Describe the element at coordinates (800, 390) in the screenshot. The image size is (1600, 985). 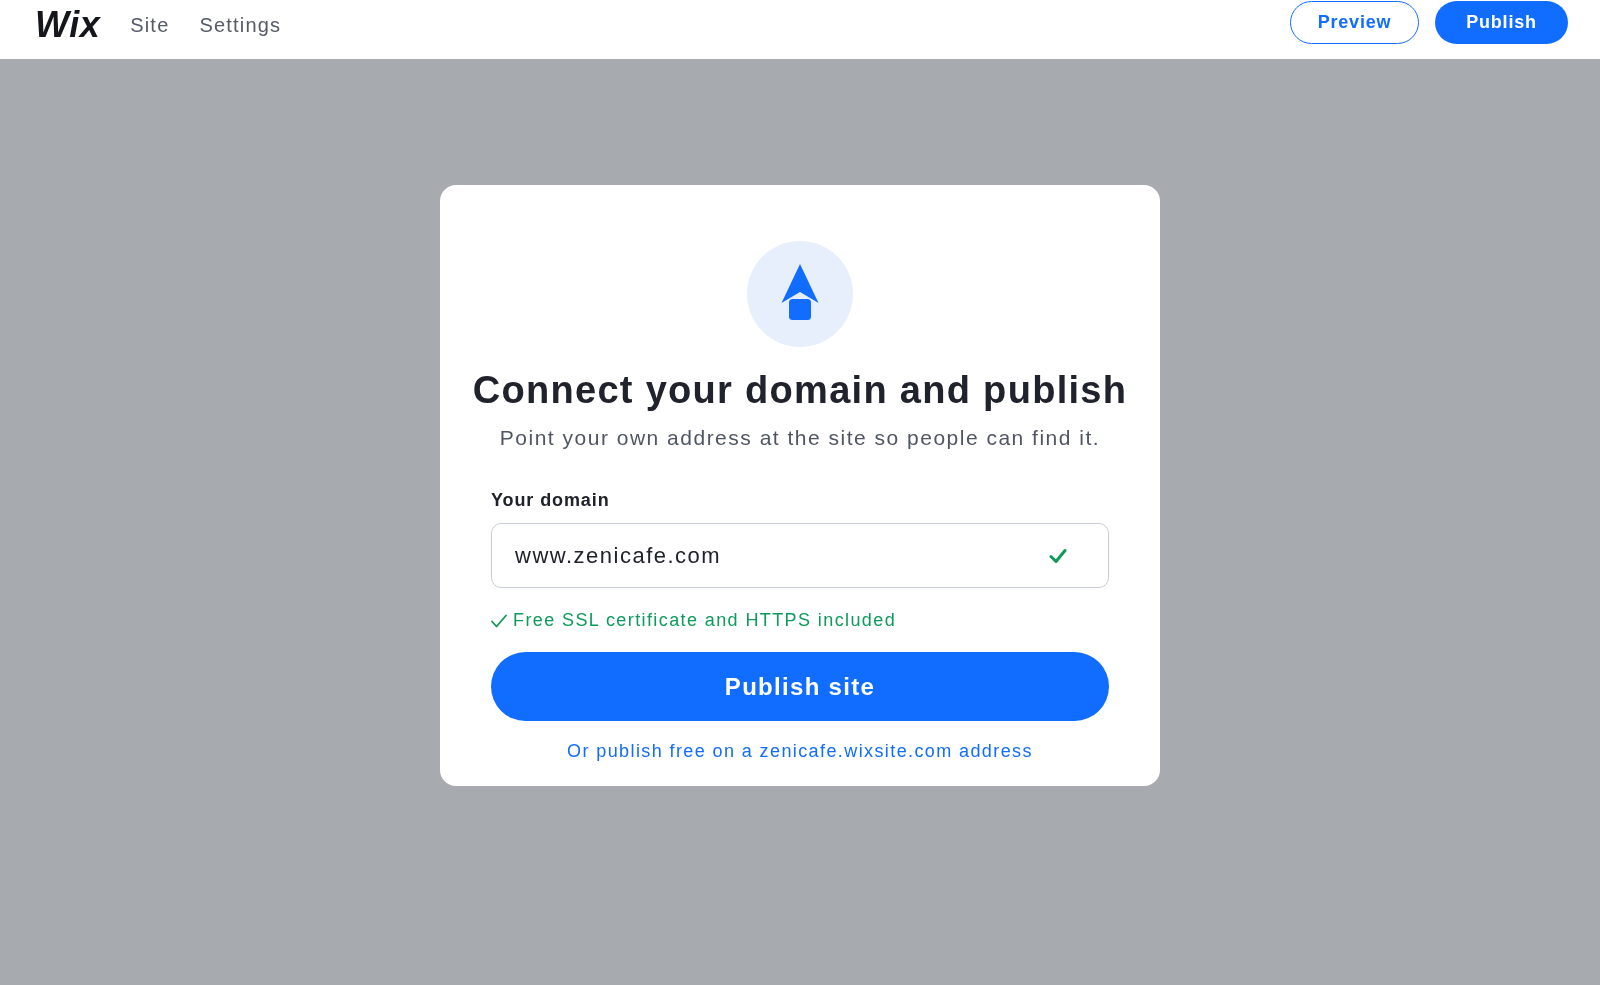
I see `dialog-title: Connect your domain and publish` at that location.